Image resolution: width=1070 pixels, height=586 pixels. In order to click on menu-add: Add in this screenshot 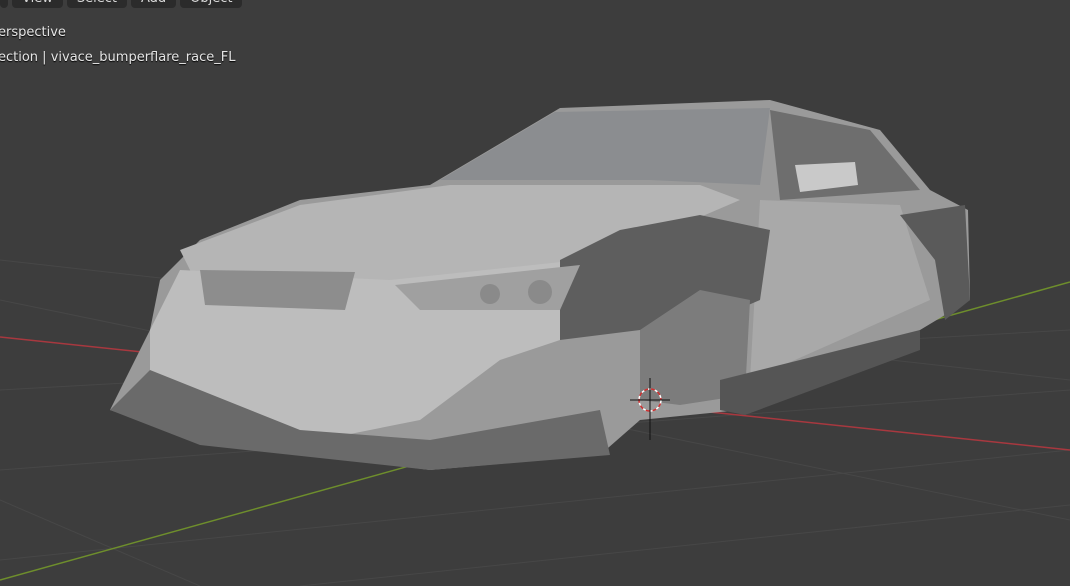, I will do `click(153, 4)`.